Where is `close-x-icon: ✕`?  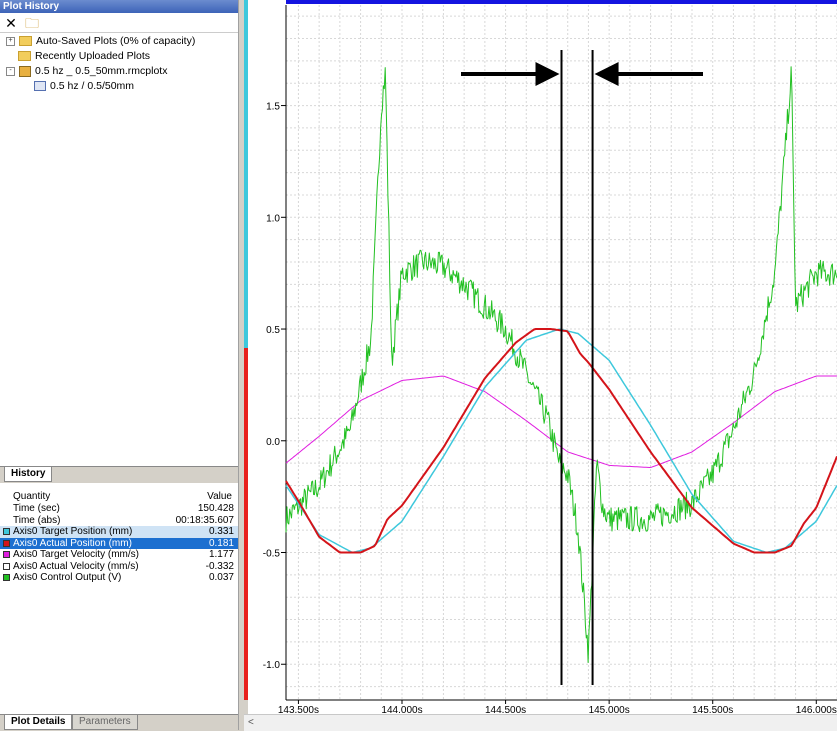 close-x-icon: ✕ is located at coordinates (11, 23).